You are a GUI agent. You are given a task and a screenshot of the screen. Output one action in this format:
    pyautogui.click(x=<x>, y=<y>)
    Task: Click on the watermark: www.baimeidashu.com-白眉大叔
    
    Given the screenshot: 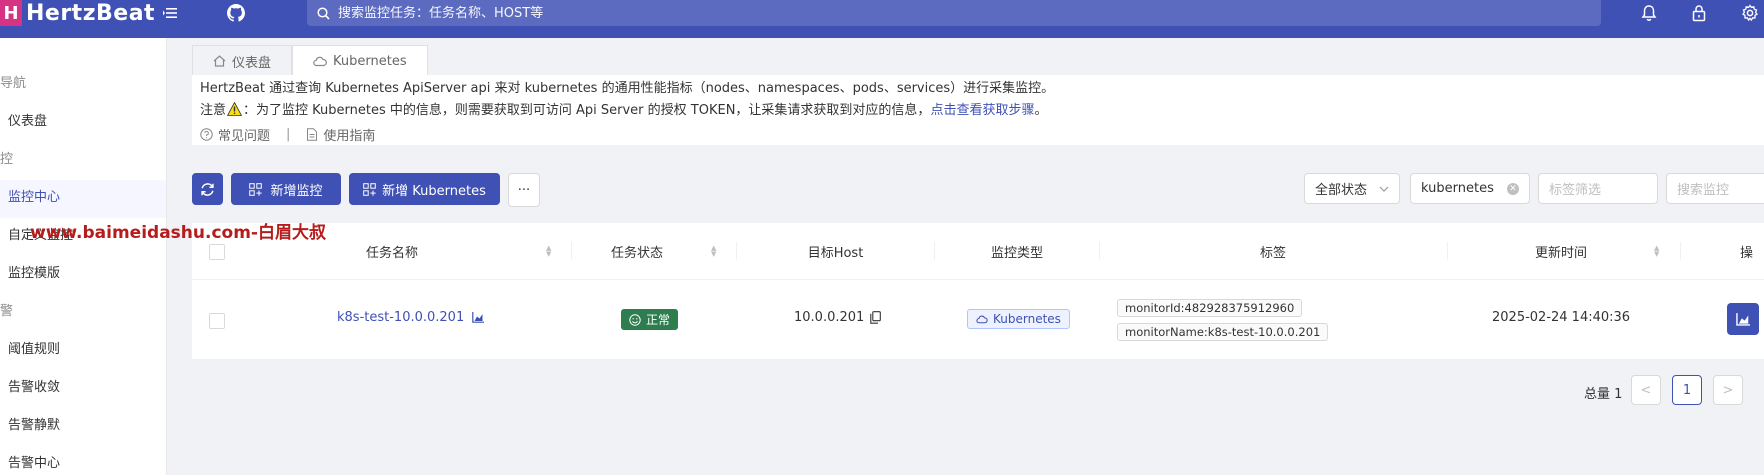 What is the action you would take?
    pyautogui.click(x=178, y=233)
    